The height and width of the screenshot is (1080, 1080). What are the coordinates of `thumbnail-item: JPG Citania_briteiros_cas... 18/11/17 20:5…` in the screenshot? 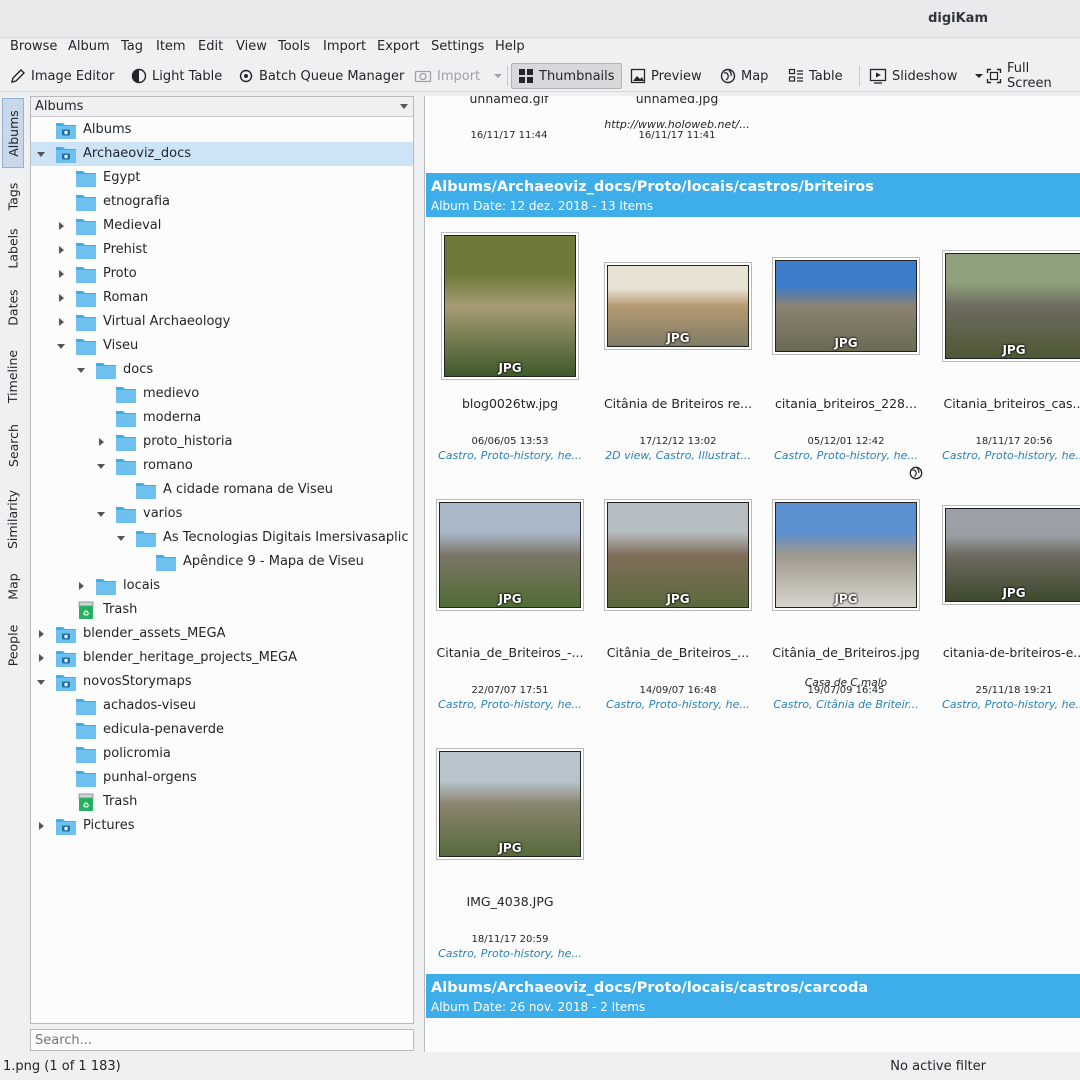 It's located at (1005, 350).